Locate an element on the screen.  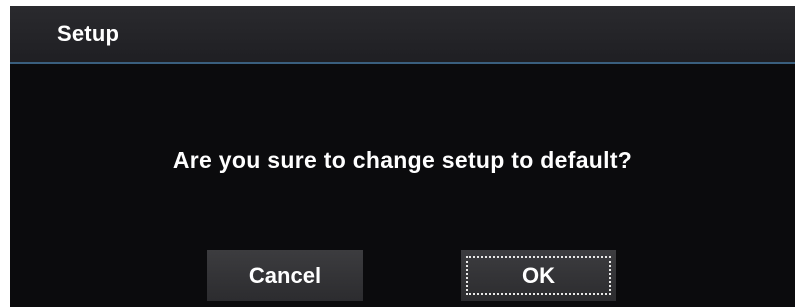
ok-button: OK is located at coordinates (538, 275).